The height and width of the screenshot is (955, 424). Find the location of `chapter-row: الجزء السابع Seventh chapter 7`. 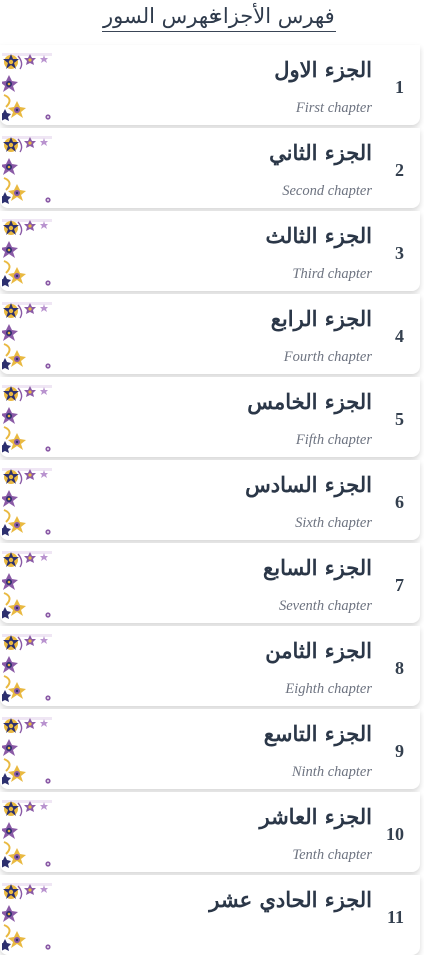

chapter-row: الجزء السابع Seventh chapter 7 is located at coordinates (210, 583).